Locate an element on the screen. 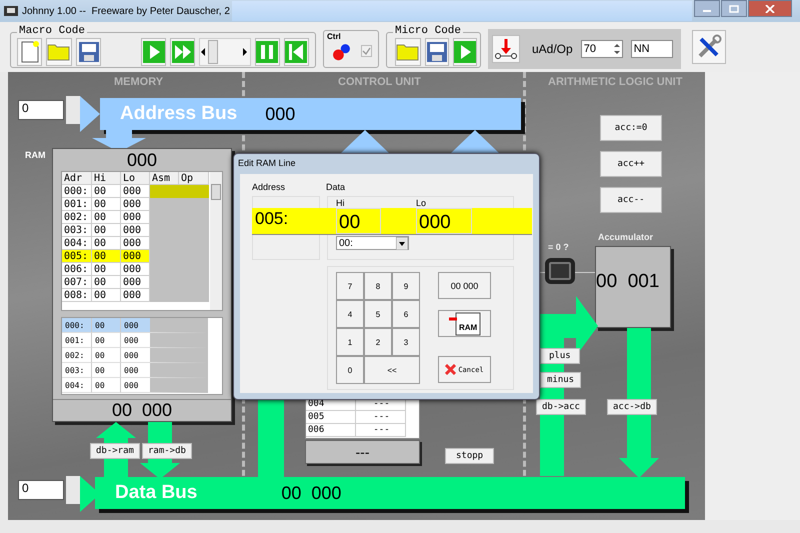 This screenshot has width=800, height=533. table-cell: 005: is located at coordinates (77, 256).